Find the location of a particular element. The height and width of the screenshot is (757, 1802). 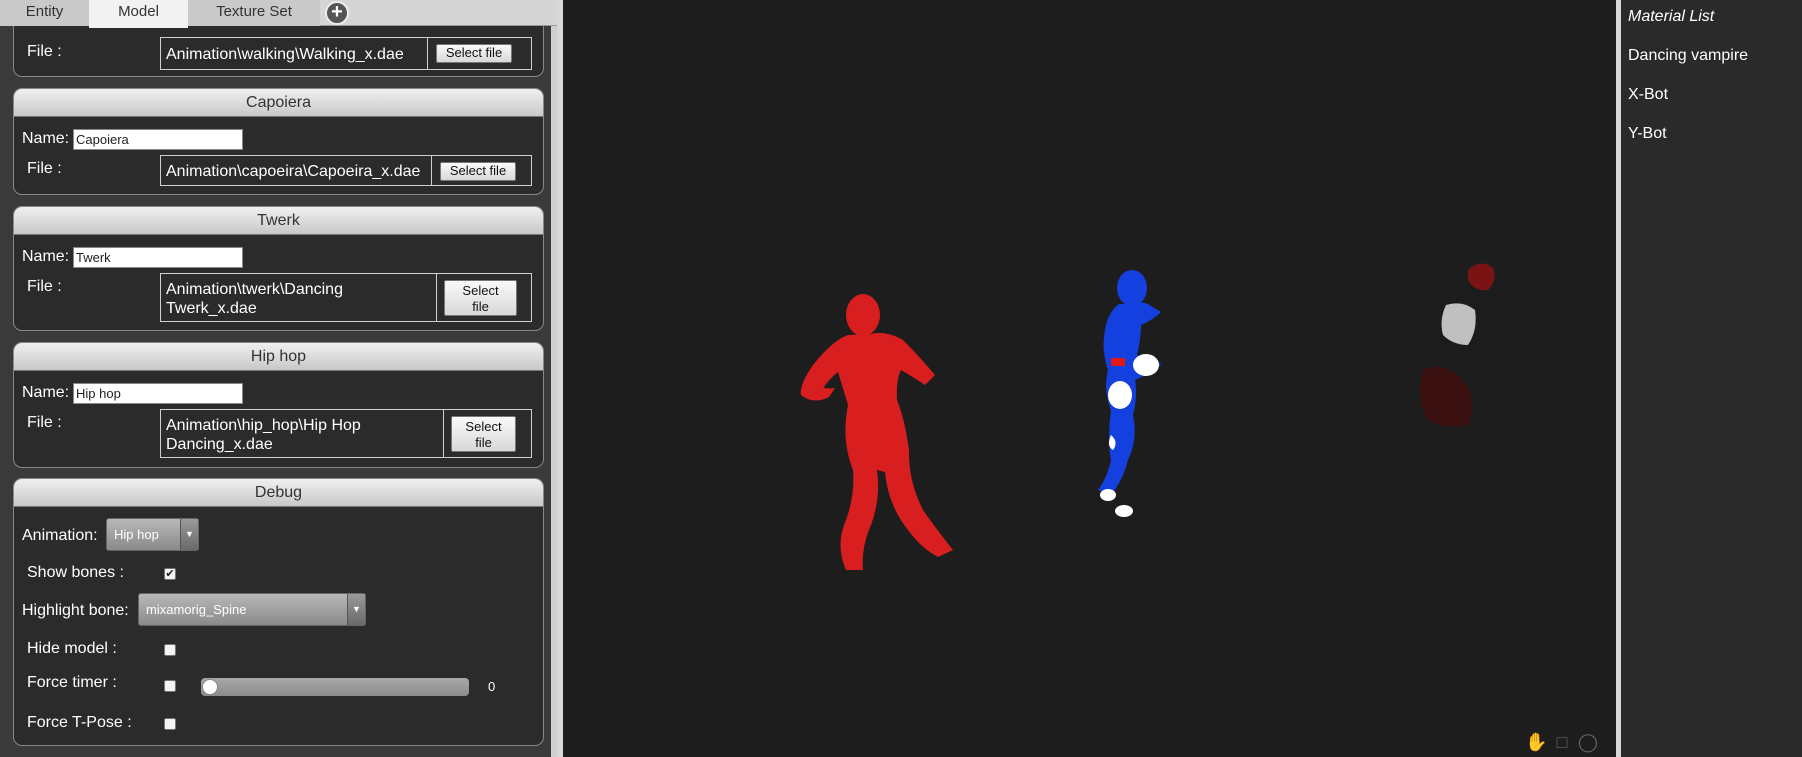

bounding-box-icon: □ is located at coordinates (1562, 742).